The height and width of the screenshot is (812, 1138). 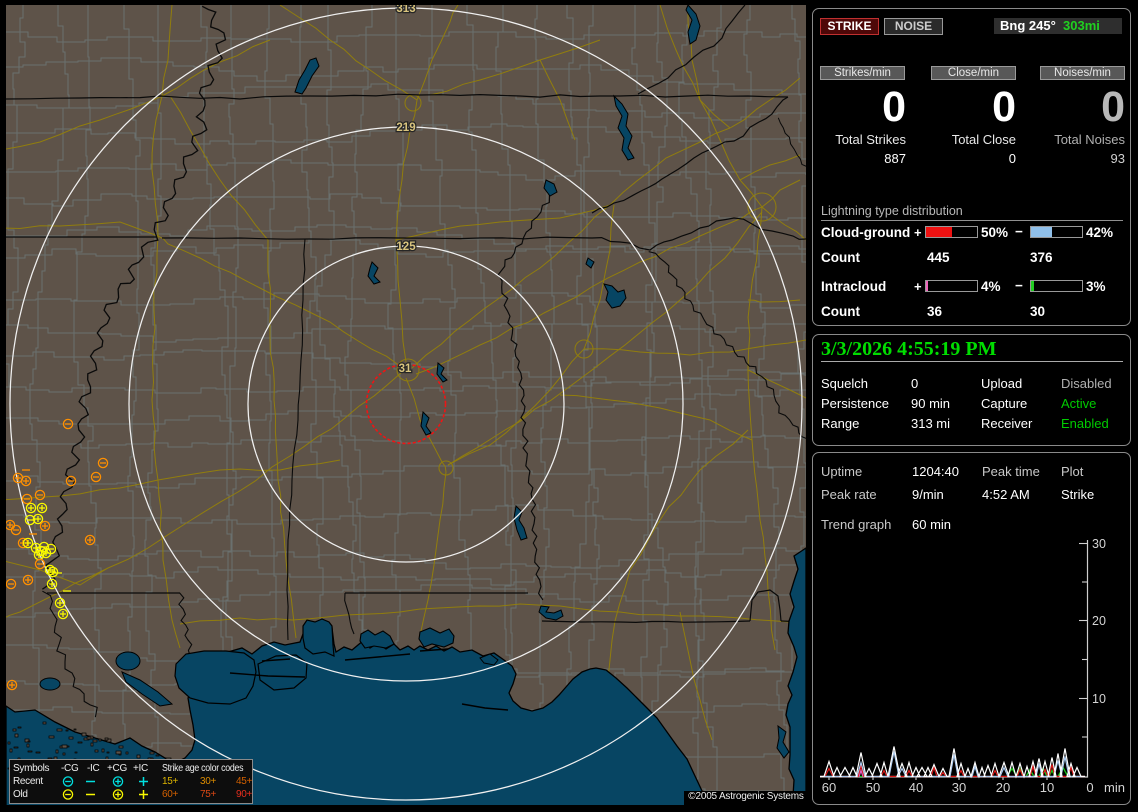 I want to click on svg-text: min, so click(x=1114, y=787).